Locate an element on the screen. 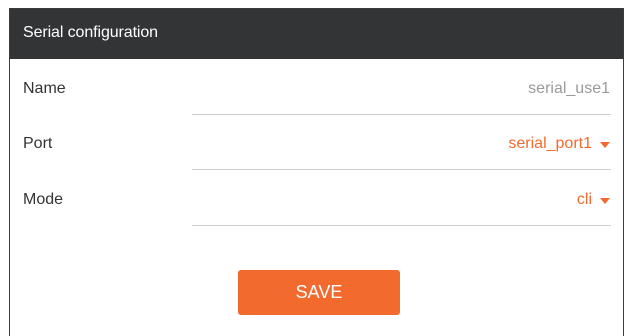  port-label: Port is located at coordinates (38, 143).